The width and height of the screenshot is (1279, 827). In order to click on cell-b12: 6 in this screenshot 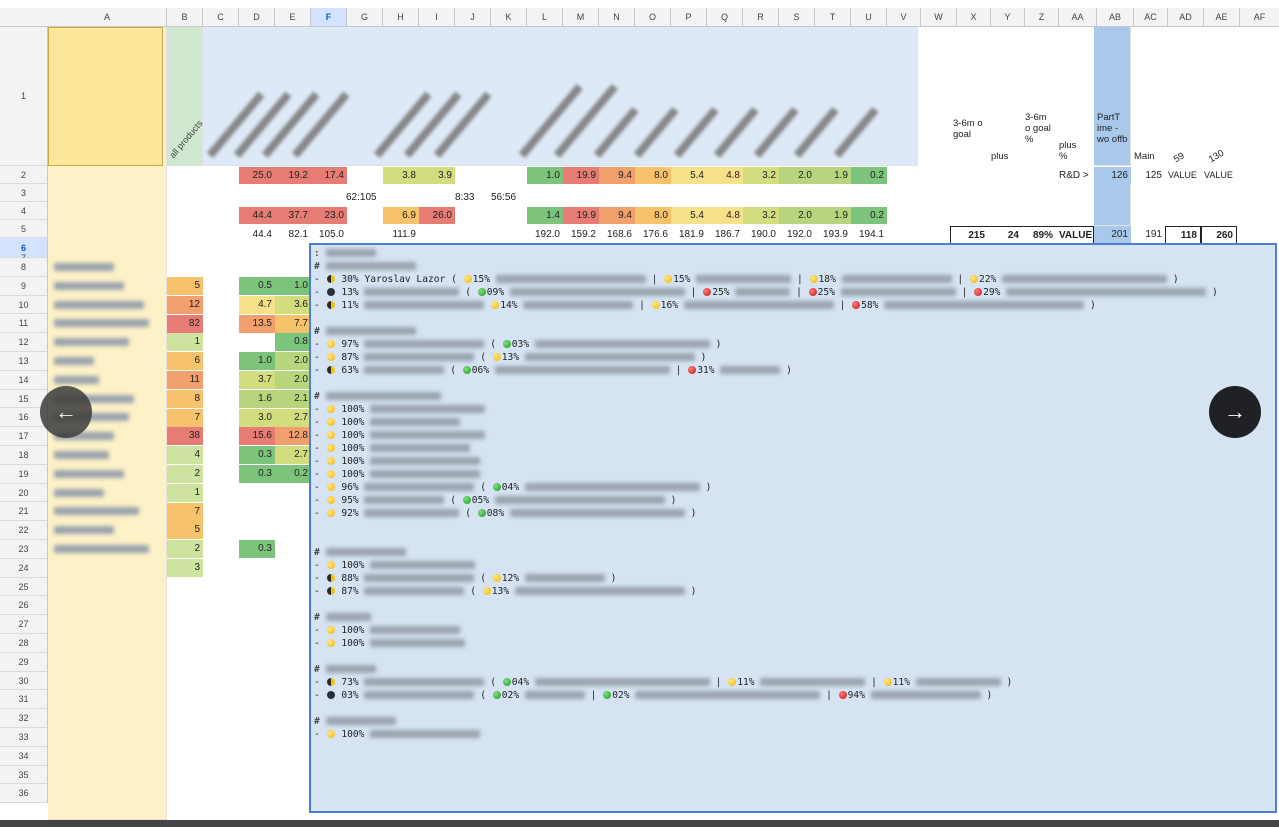, I will do `click(185, 361)`.